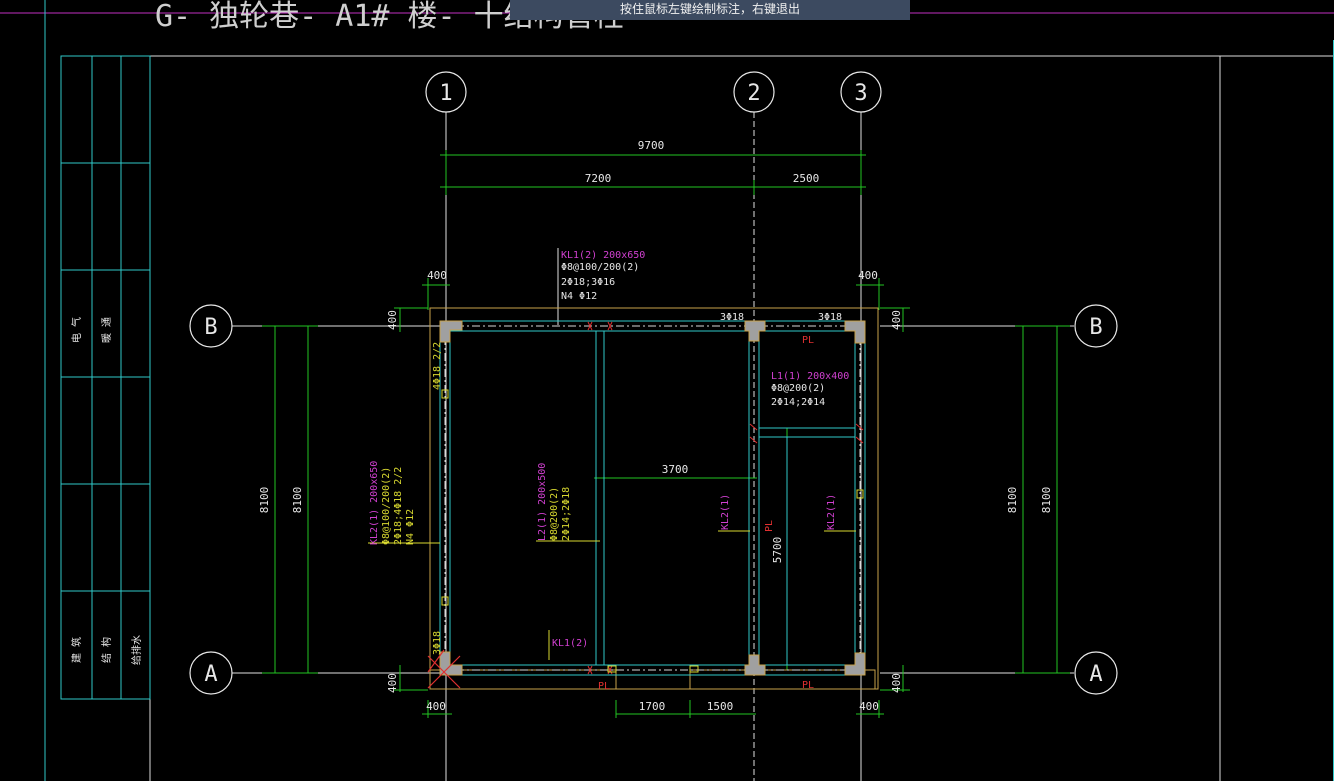 This screenshot has width=1334, height=781. I want to click on dim-bottom-2: 1500, so click(720, 706).